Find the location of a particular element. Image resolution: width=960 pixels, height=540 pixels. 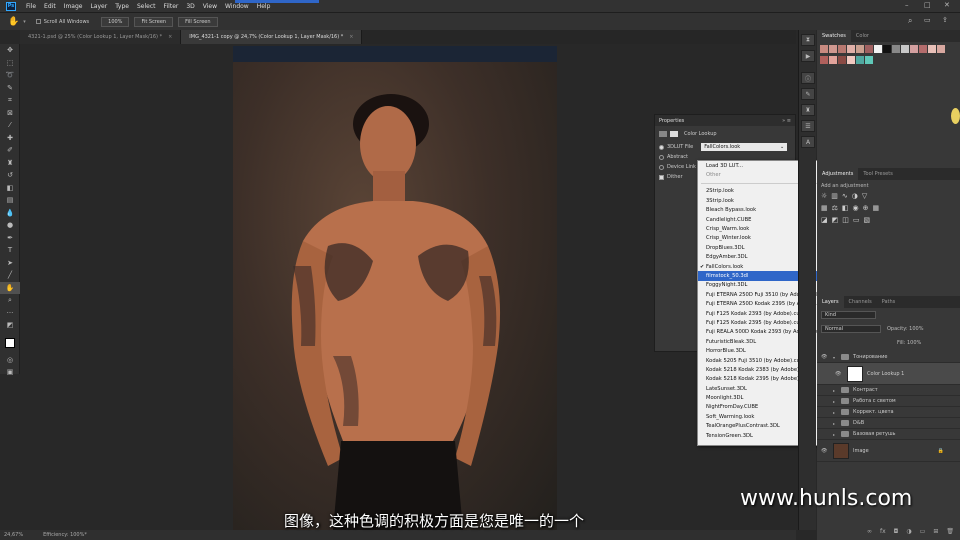

tab-color: Color is located at coordinates (862, 36).